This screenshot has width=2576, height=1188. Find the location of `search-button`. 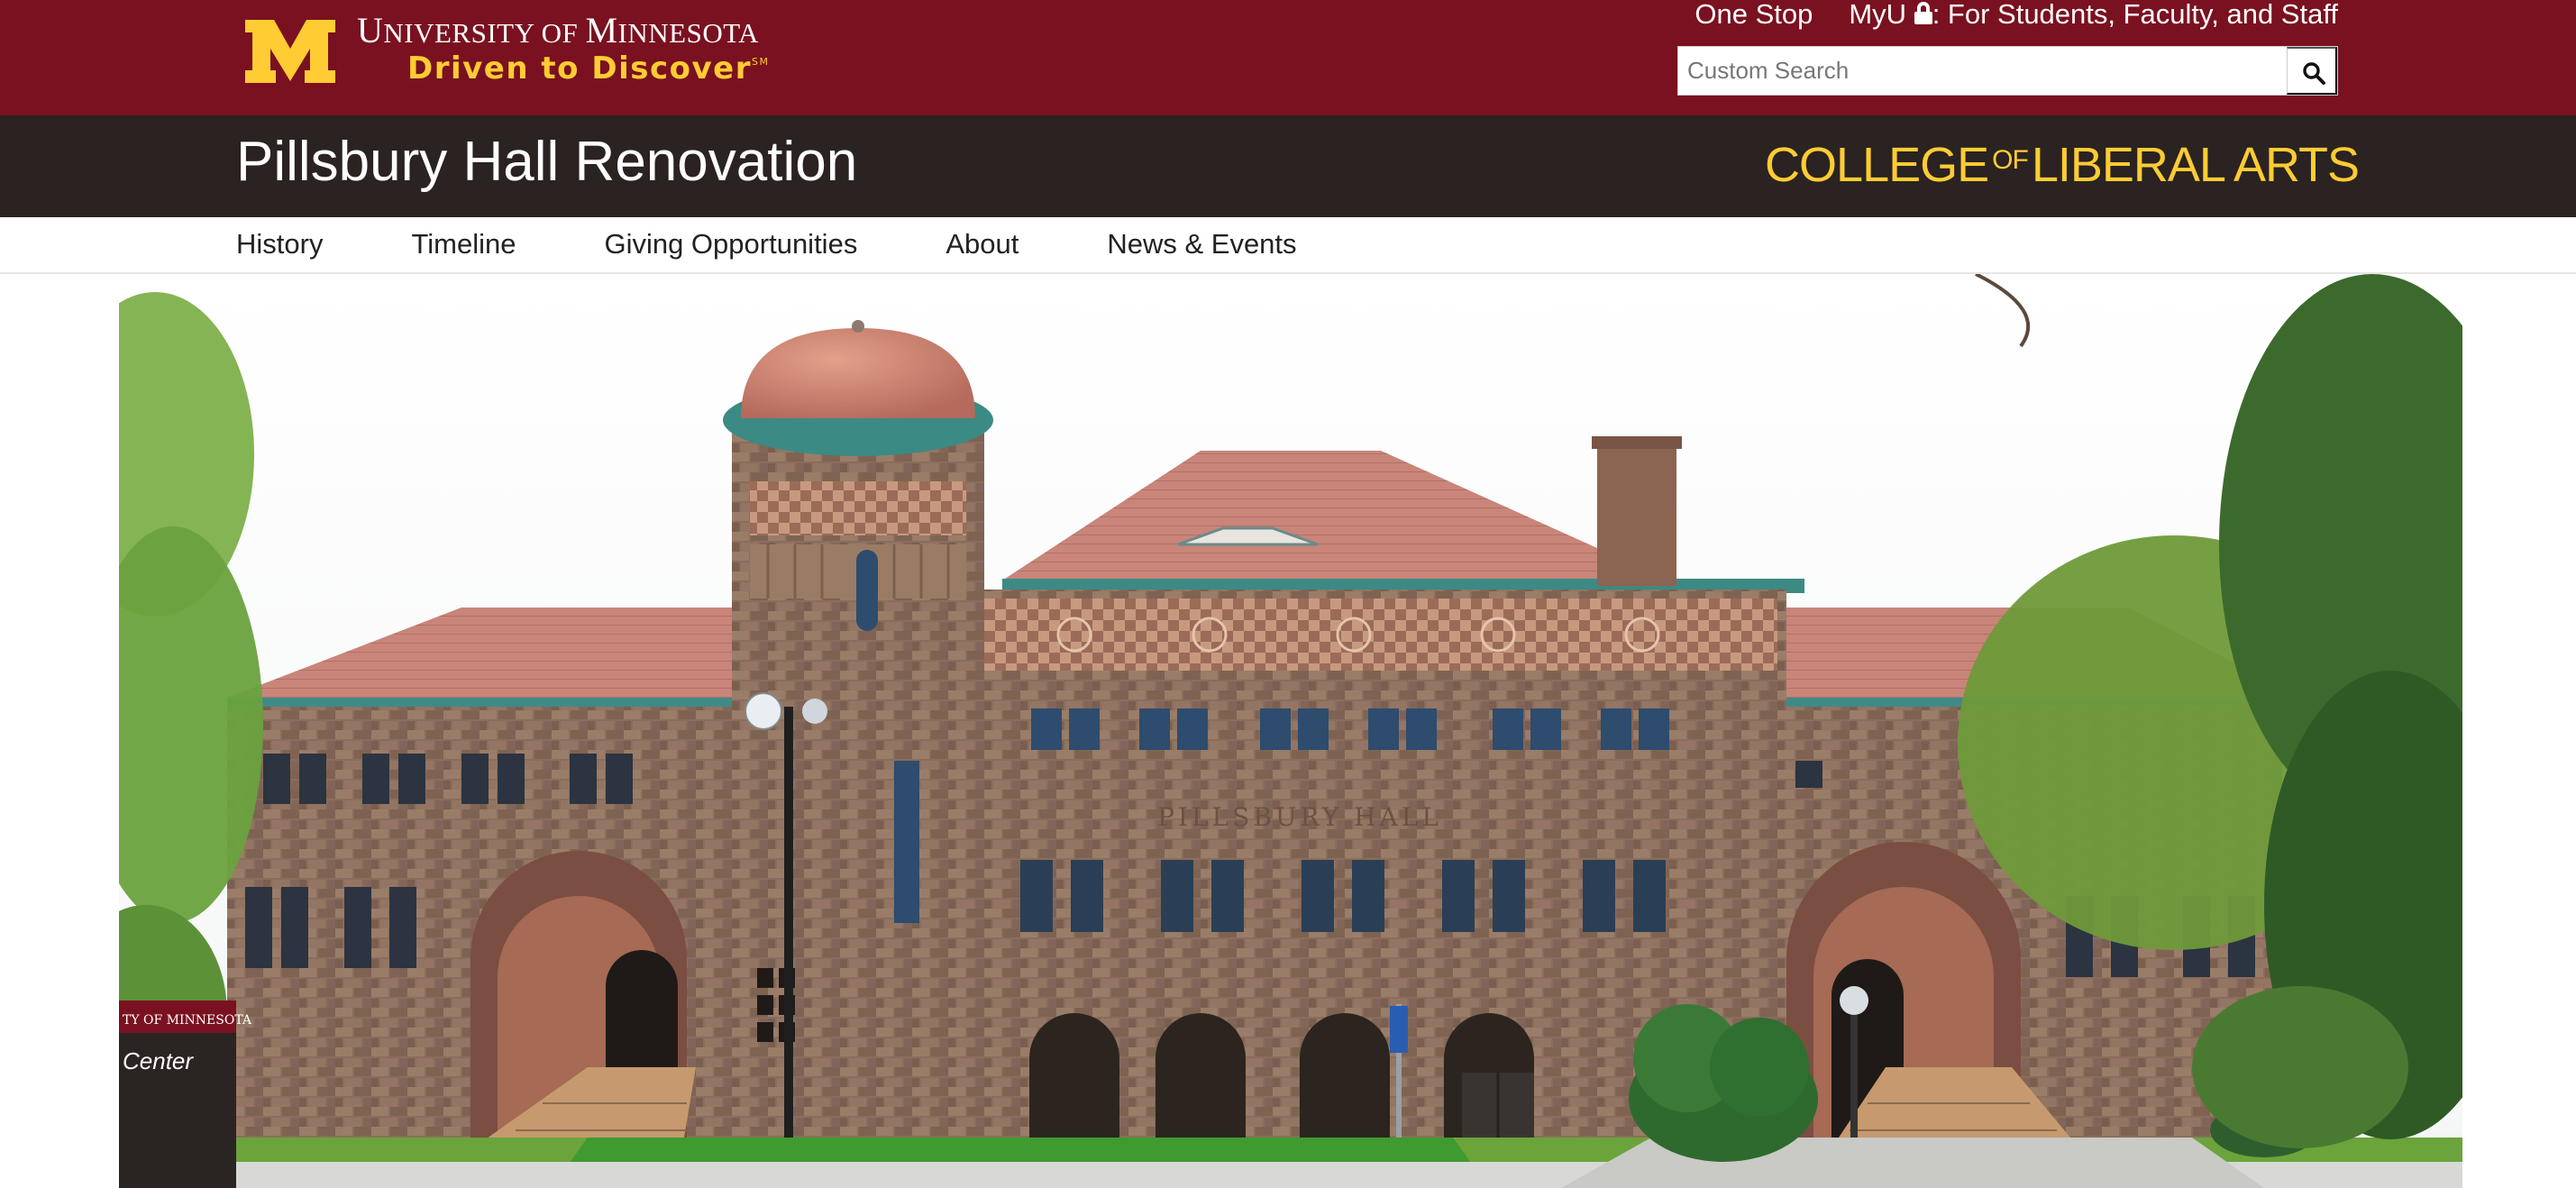

search-button is located at coordinates (2312, 71).